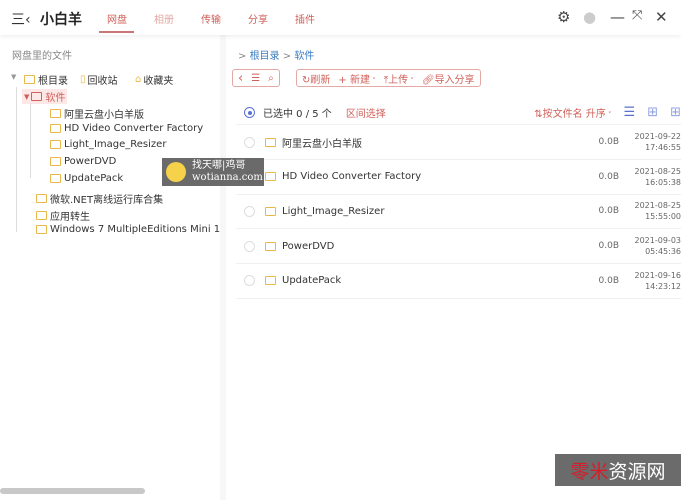 Image resolution: width=681 pixels, height=500 pixels. Describe the element at coordinates (661, 17) in the screenshot. I see `close-icon: ✕` at that location.